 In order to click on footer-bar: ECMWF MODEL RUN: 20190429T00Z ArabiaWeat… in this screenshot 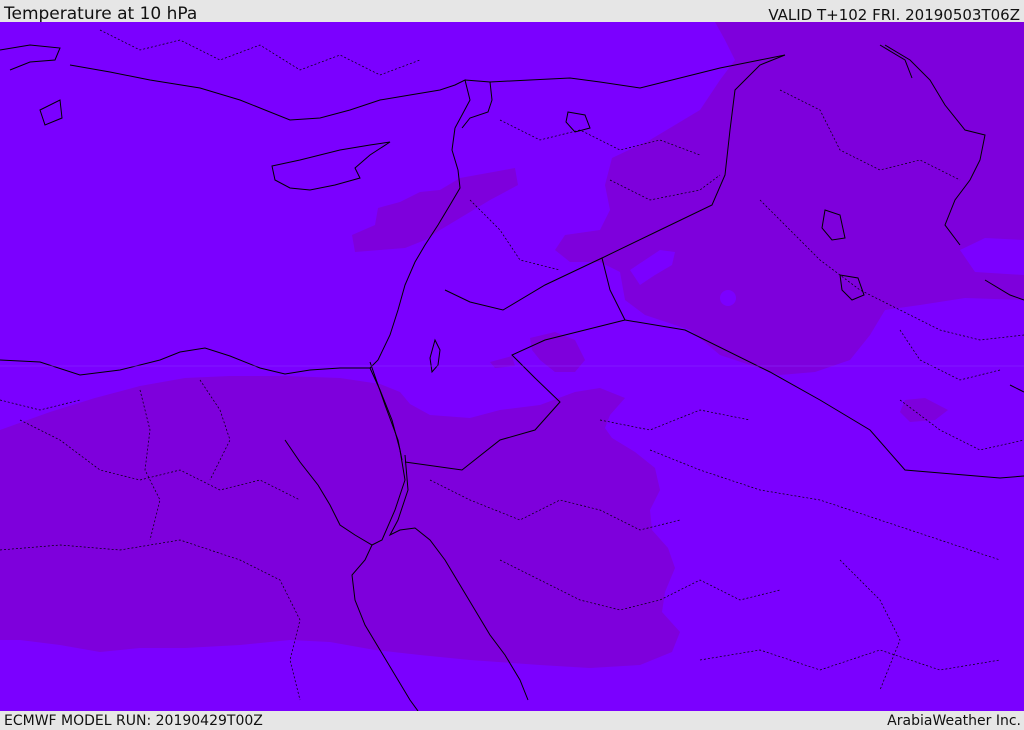, I will do `click(512, 720)`.